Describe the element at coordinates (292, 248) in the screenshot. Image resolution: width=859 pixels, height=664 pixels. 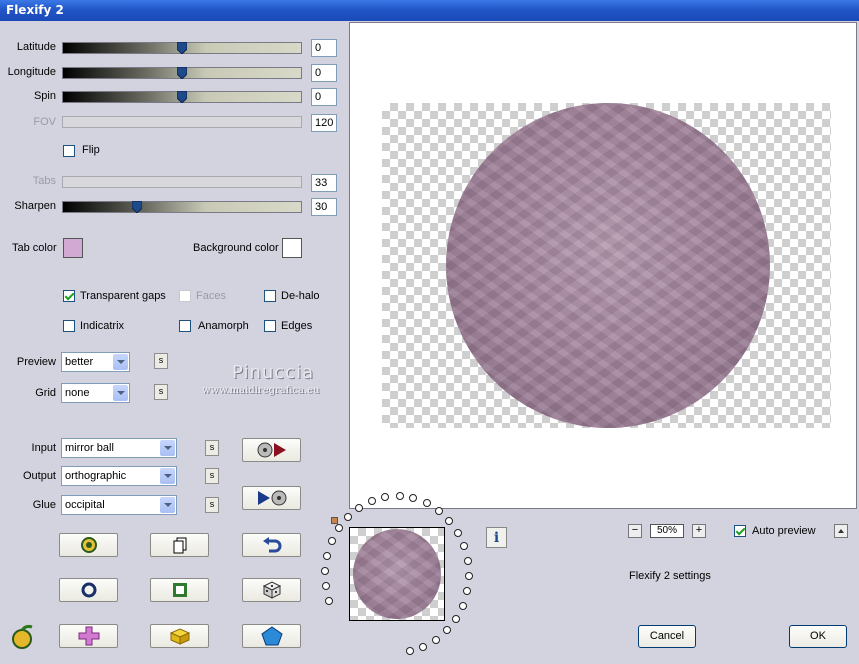
I see `background-color-swatch` at that location.